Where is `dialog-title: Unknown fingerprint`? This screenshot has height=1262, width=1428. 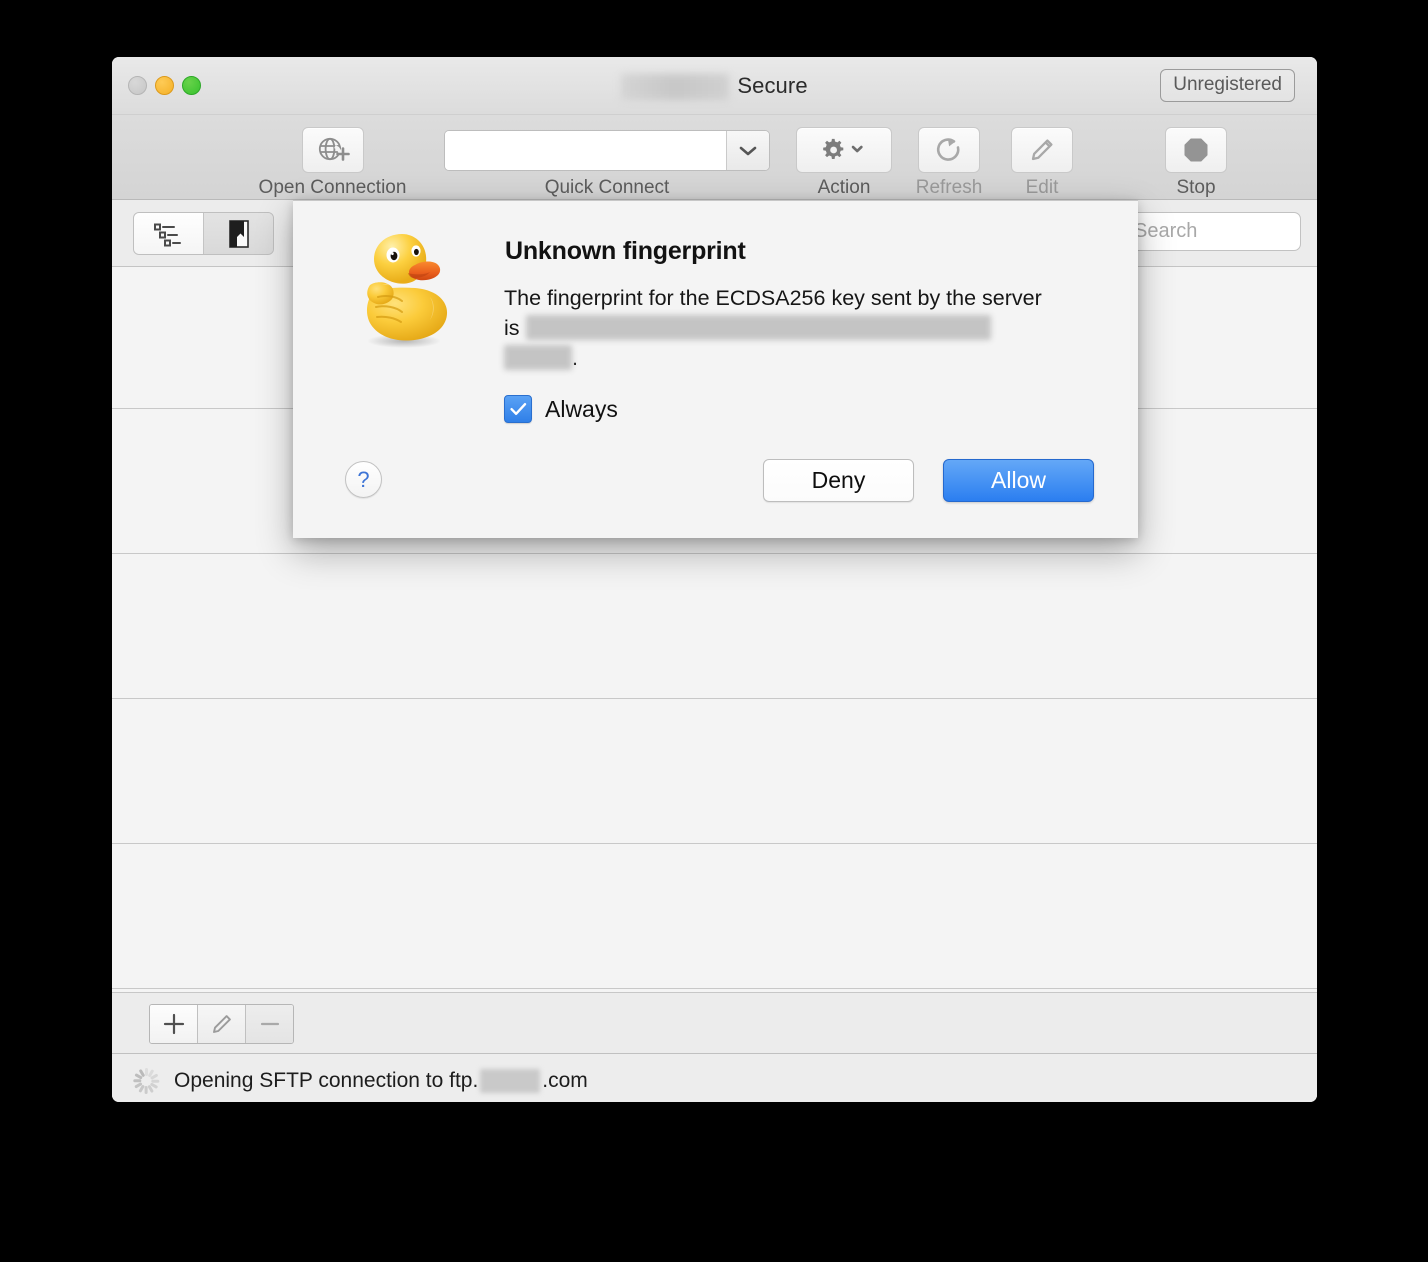
dialog-title: Unknown fingerprint is located at coordinates (625, 251).